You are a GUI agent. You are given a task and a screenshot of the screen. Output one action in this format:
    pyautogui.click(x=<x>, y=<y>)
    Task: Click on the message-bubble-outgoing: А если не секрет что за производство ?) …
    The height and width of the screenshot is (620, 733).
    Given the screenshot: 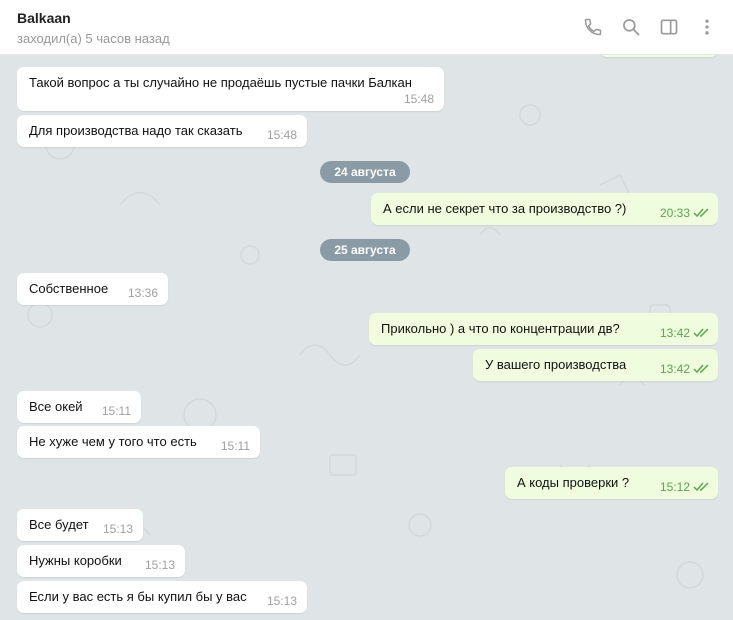 What is the action you would take?
    pyautogui.click(x=544, y=209)
    